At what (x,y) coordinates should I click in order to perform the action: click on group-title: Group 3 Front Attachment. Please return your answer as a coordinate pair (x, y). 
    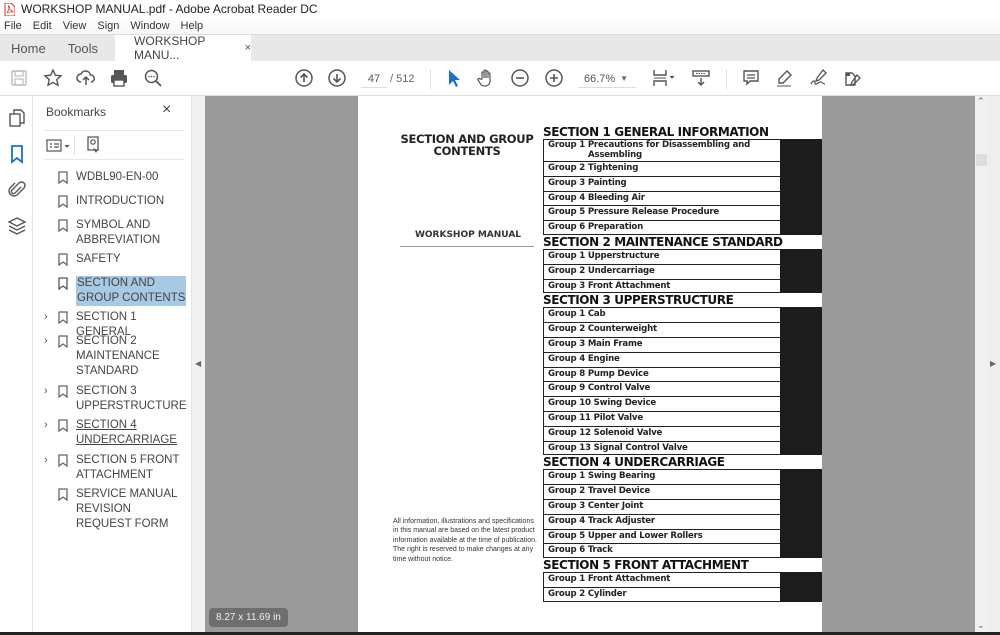
    Looking at the image, I should click on (609, 285).